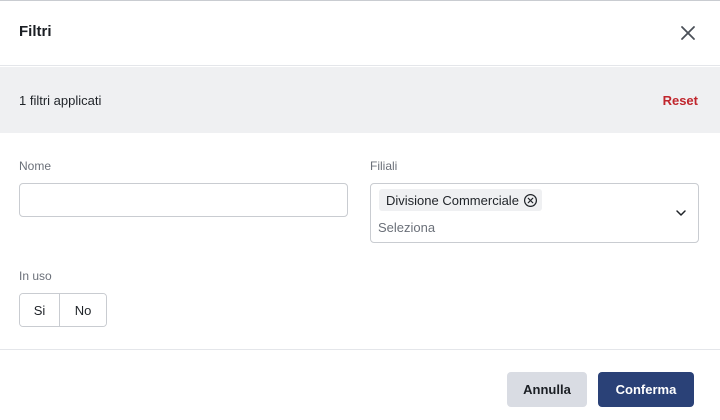 The height and width of the screenshot is (420, 720). Describe the element at coordinates (547, 389) in the screenshot. I see `cancel-button: Annulla` at that location.